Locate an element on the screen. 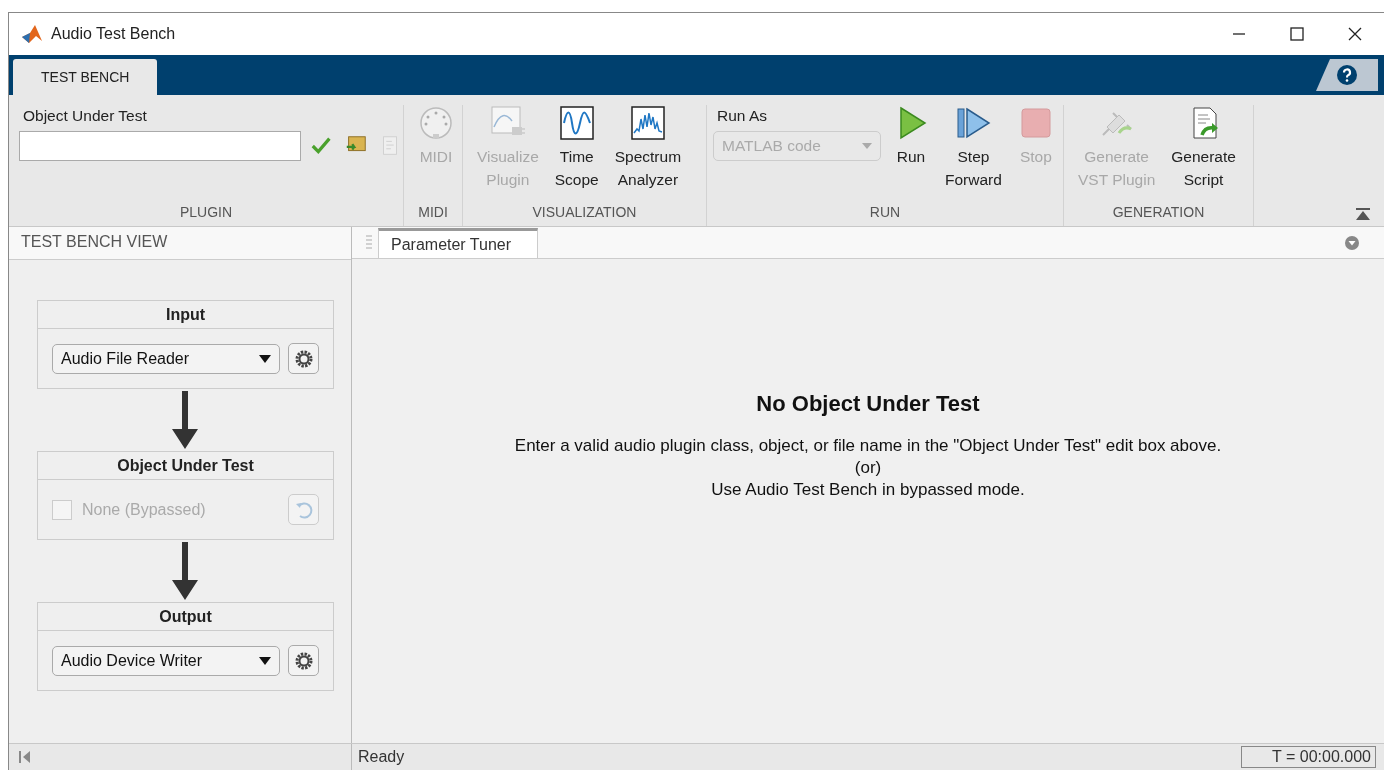  step-forward-icon is located at coordinates (973, 123).